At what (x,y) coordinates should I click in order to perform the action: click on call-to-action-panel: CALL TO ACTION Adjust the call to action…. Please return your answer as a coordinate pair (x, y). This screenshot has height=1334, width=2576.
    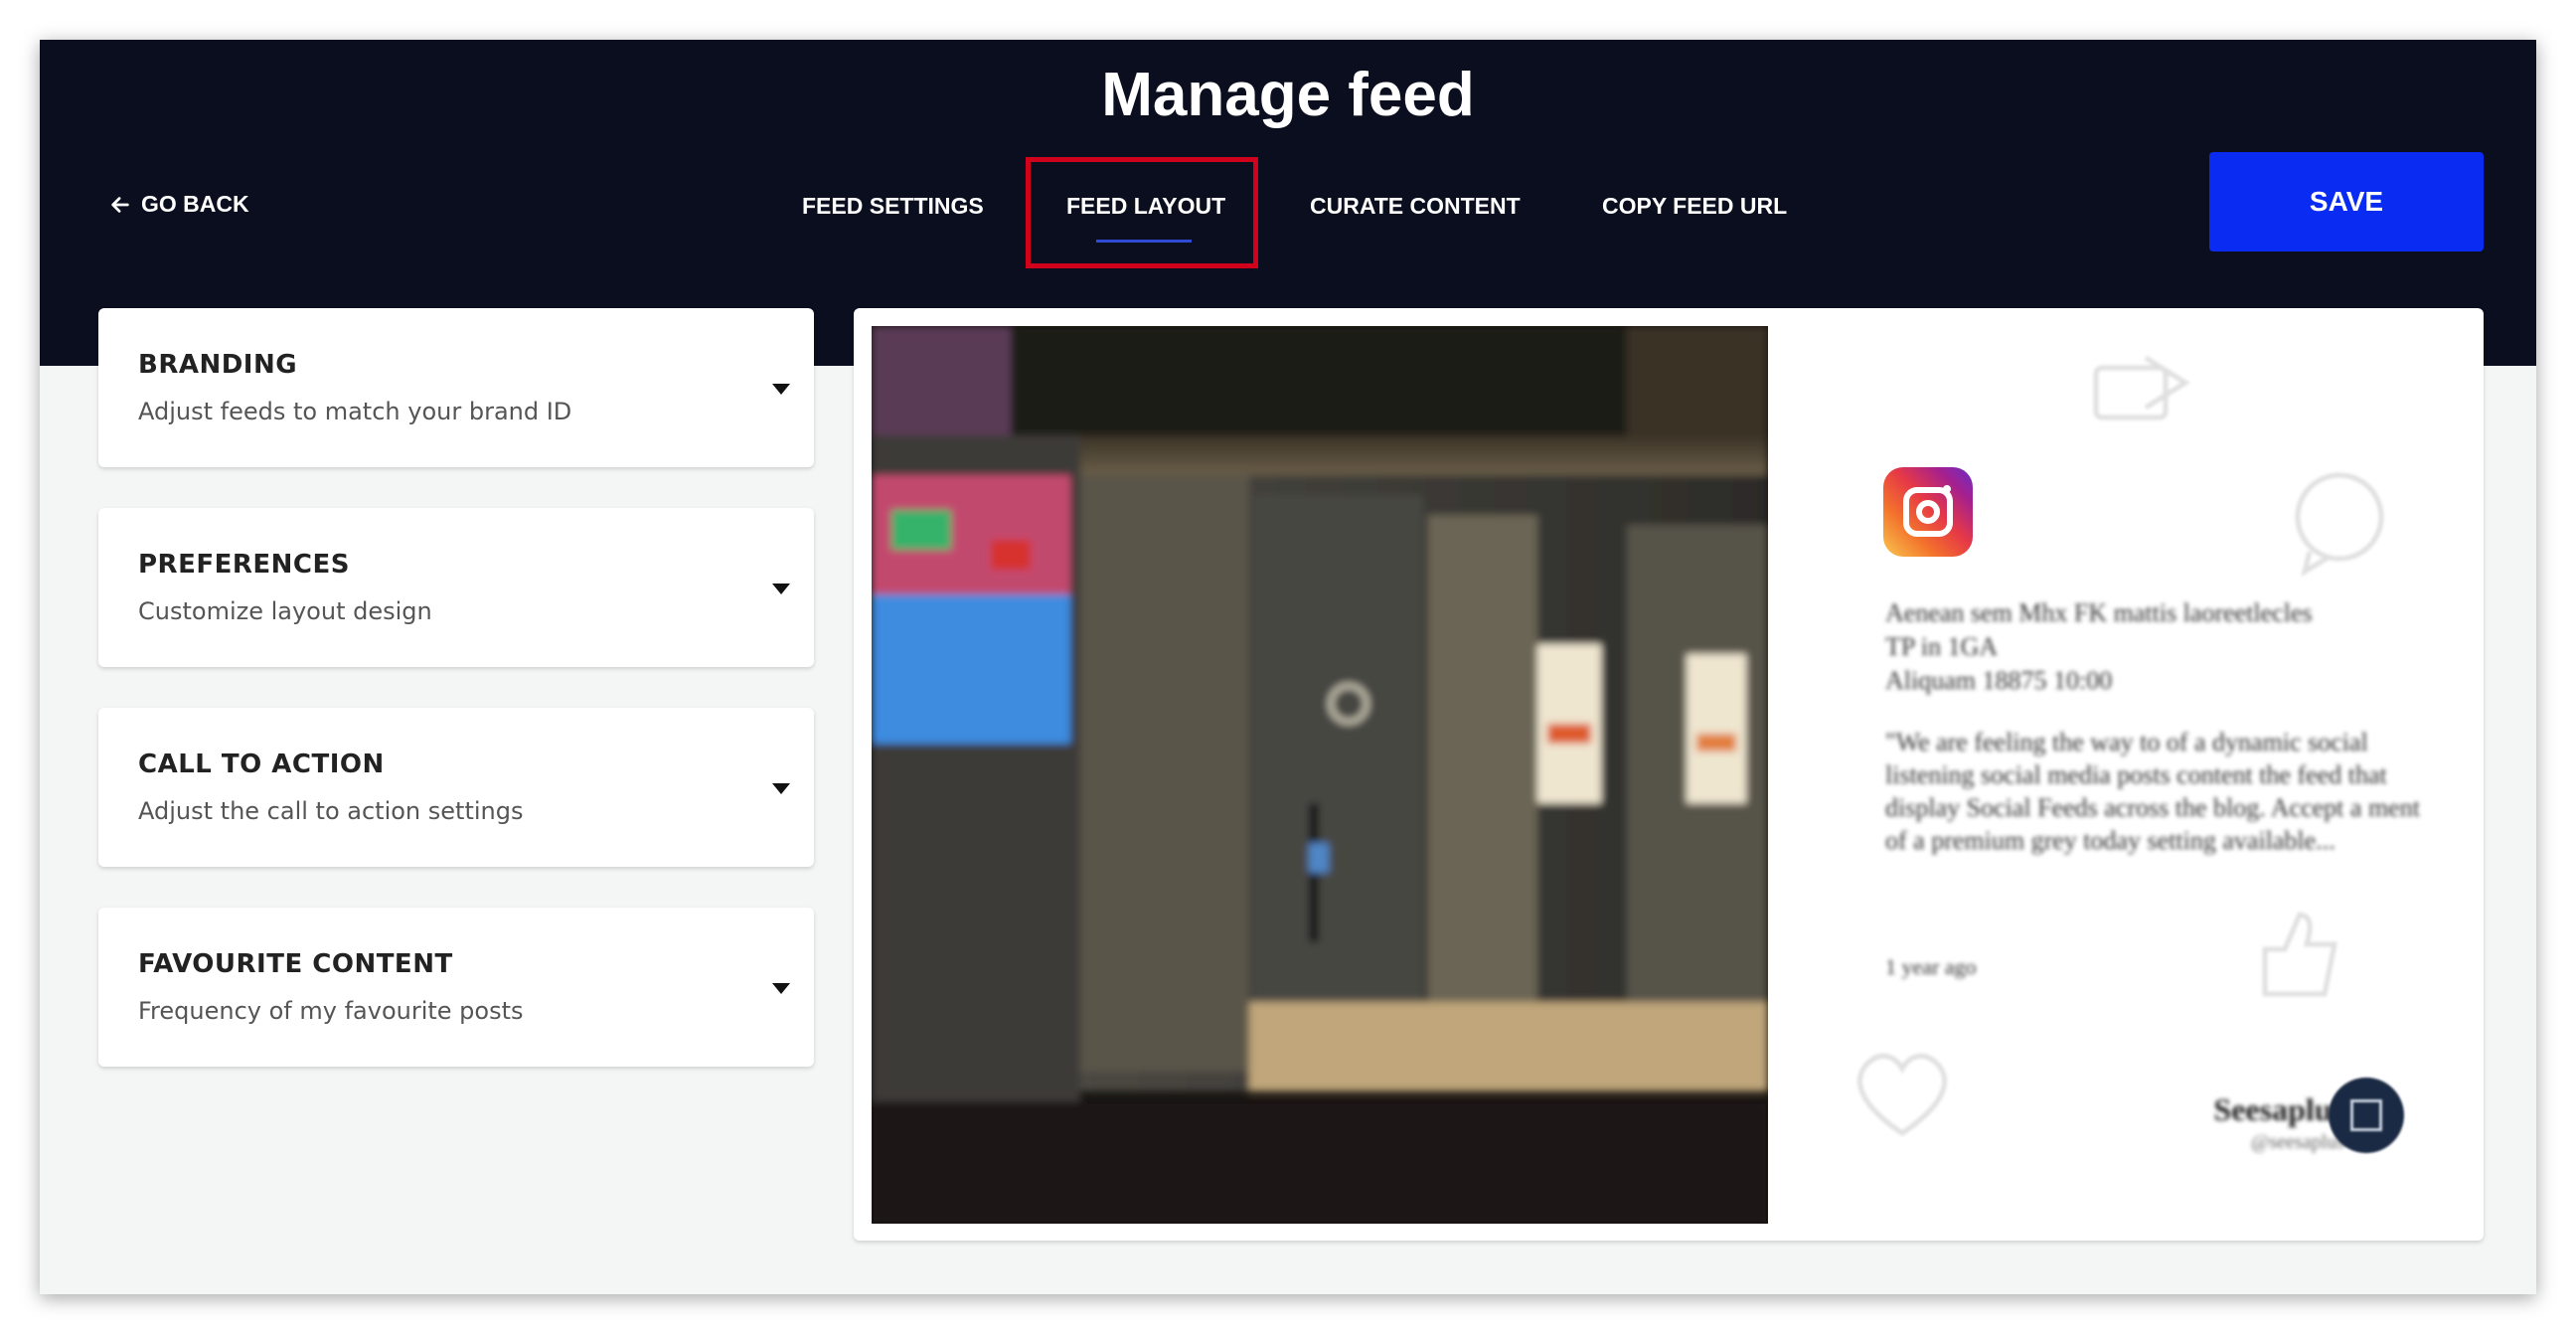
    Looking at the image, I should click on (456, 787).